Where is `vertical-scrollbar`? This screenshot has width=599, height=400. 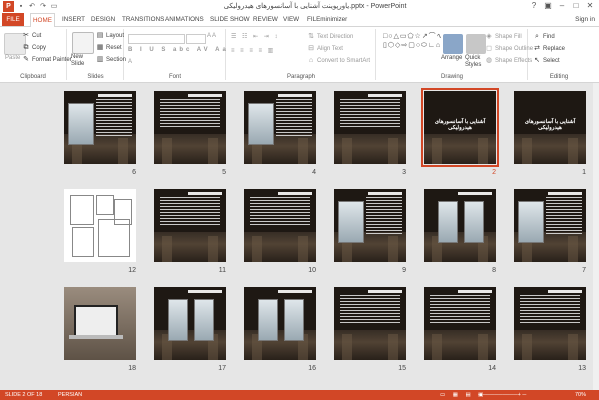 vertical-scrollbar is located at coordinates (596, 236).